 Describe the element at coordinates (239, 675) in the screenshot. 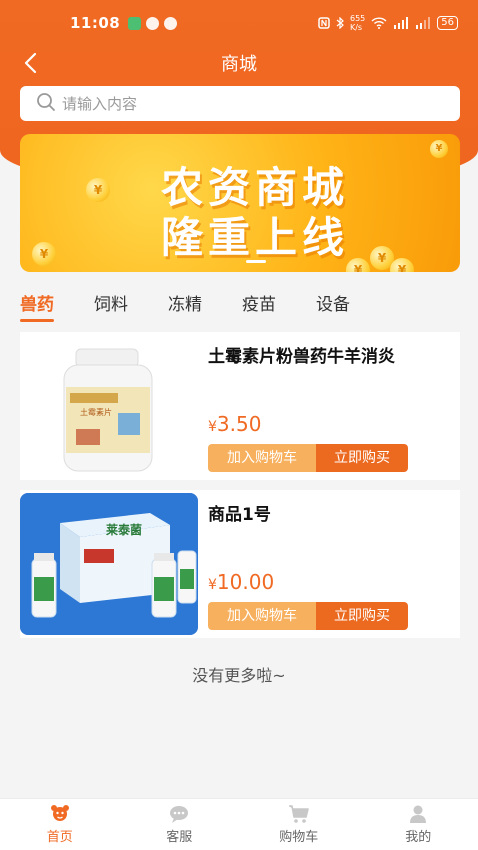

I see `no-more-text: 没有更多啦~` at that location.